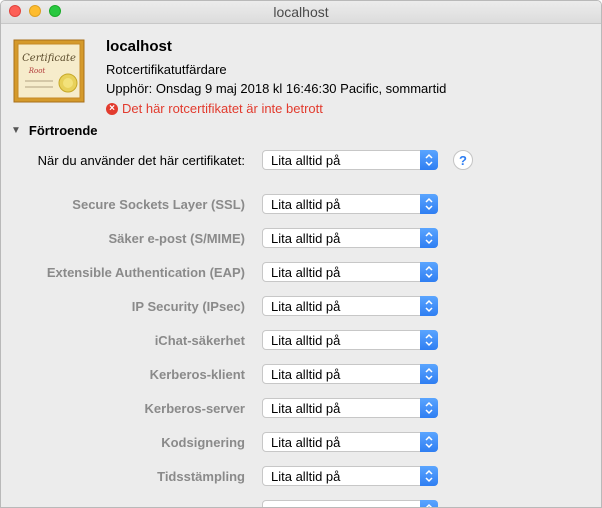  Describe the element at coordinates (49, 58) in the screenshot. I see `certificate-icon-text: Certificate` at that location.